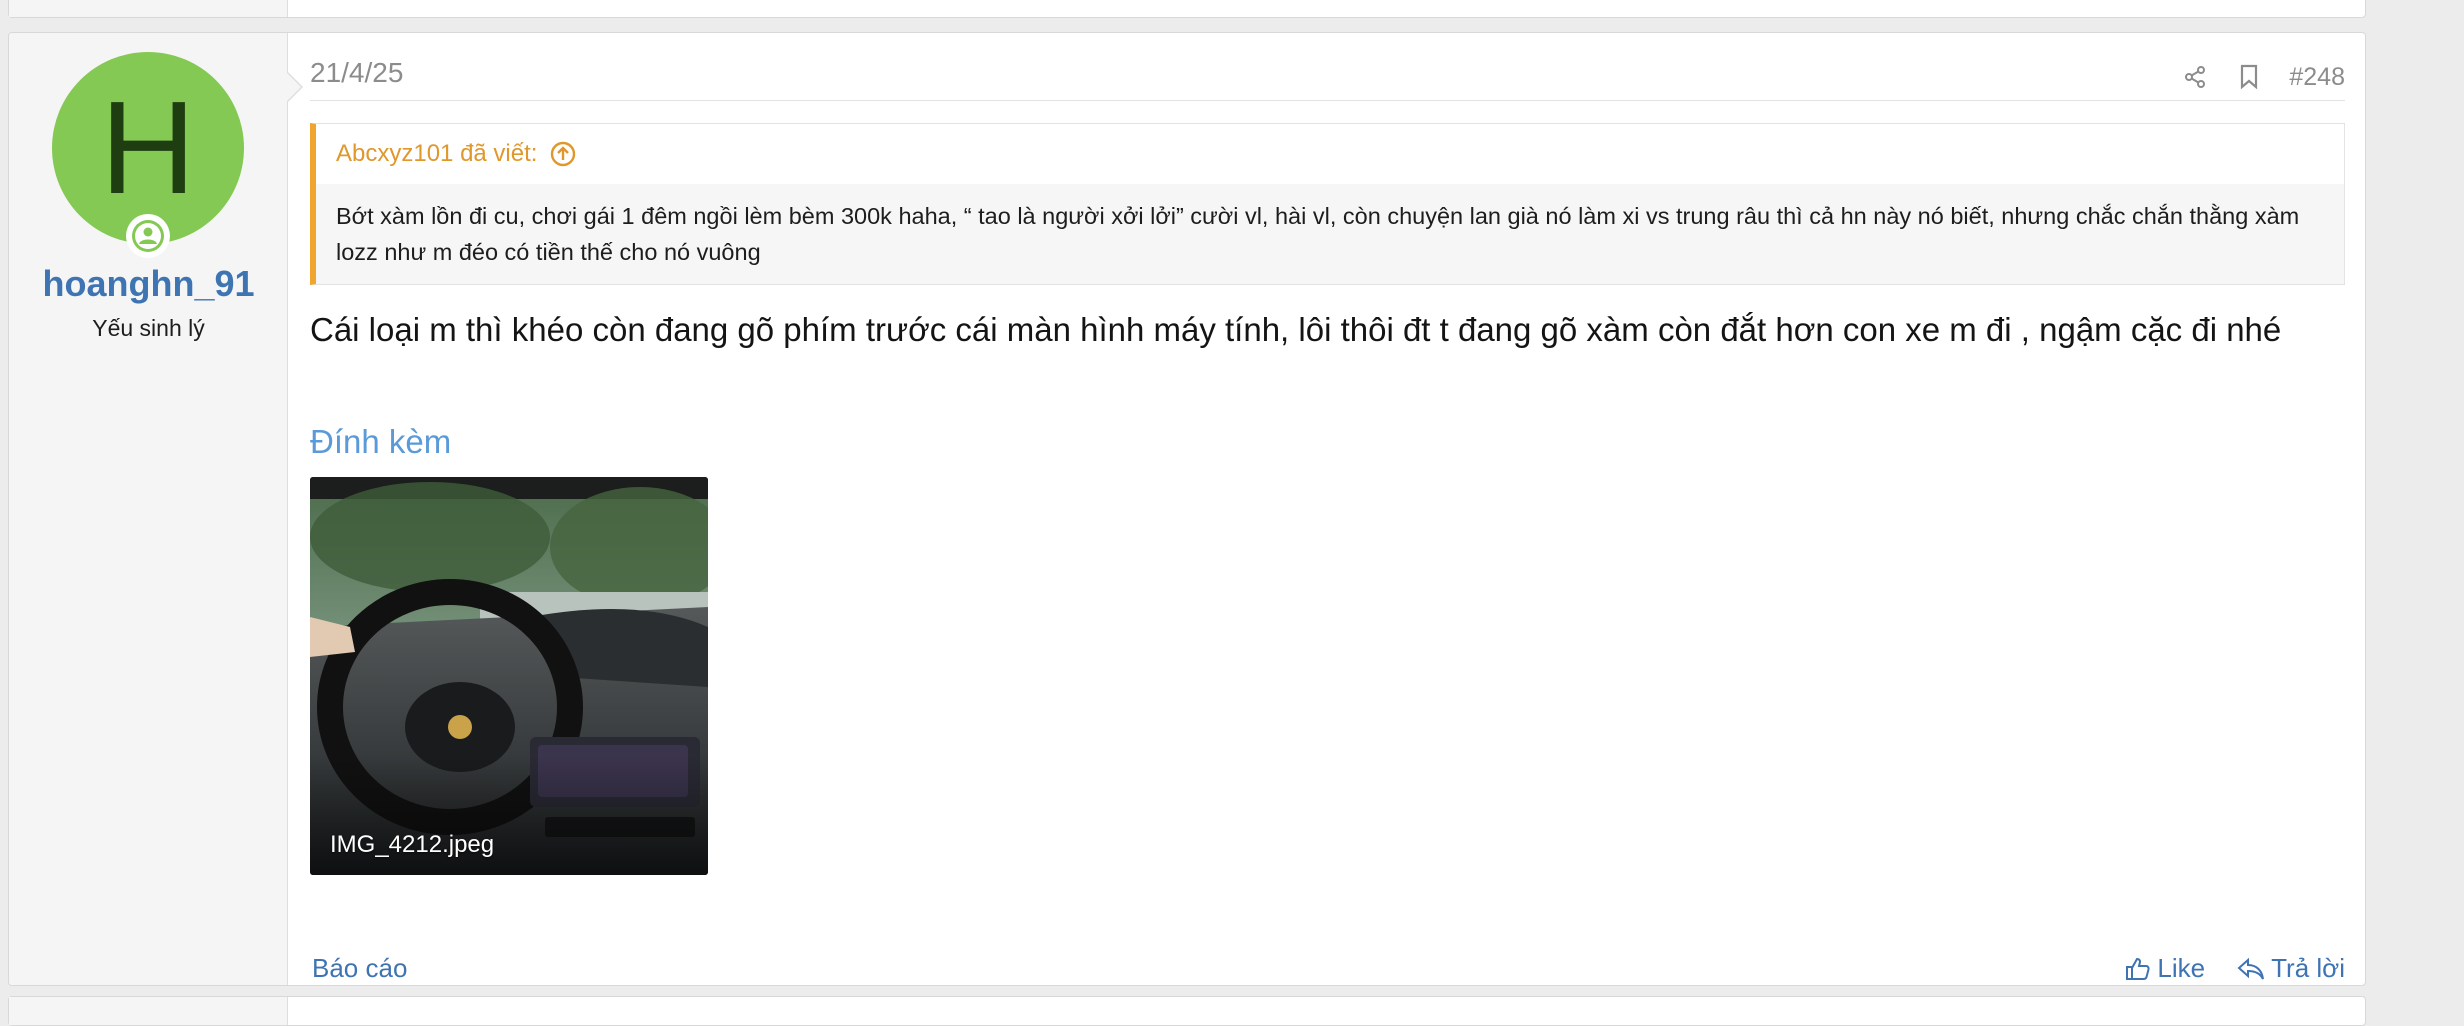 The image size is (2464, 1026). What do you see at coordinates (412, 844) in the screenshot?
I see `attachment-filename: IMG_4212.jpeg` at bounding box center [412, 844].